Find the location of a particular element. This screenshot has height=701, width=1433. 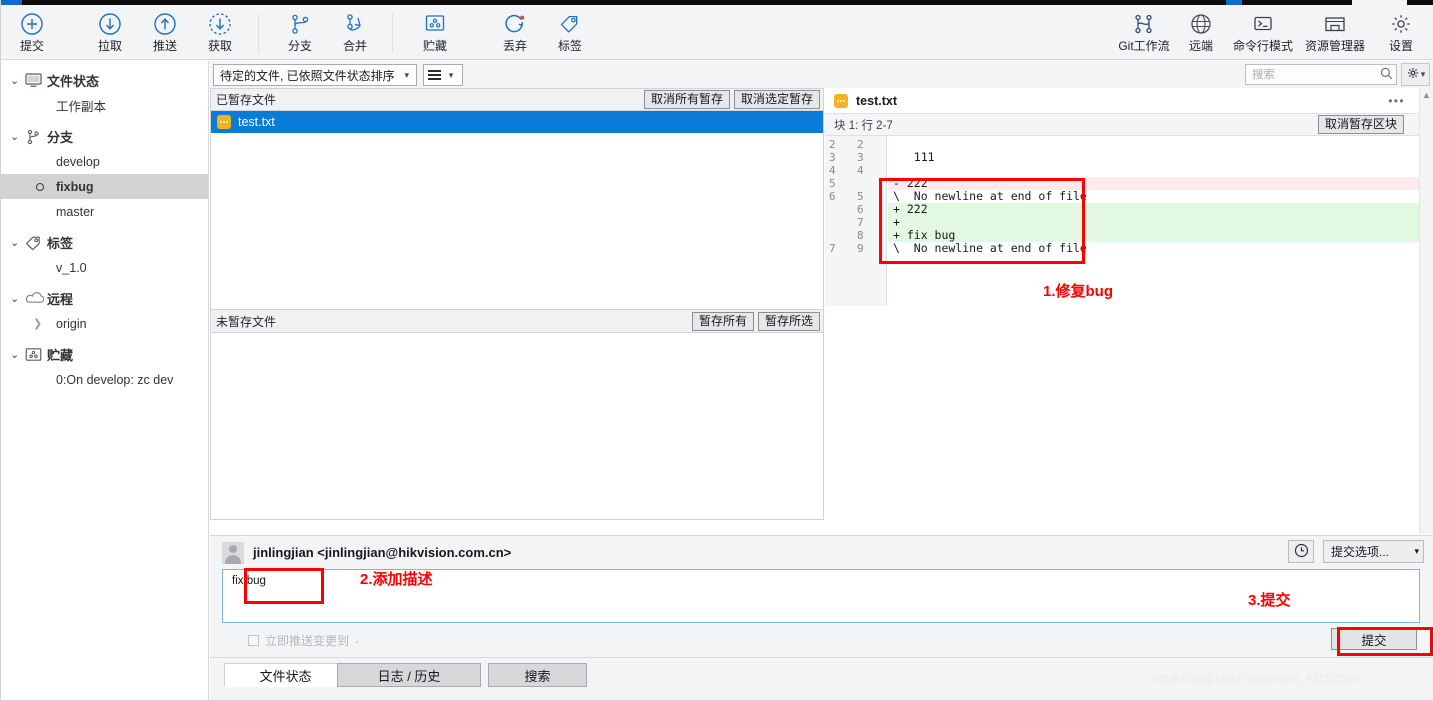

sidebar-group-tags: ⌄ 标签 is located at coordinates (104, 242).